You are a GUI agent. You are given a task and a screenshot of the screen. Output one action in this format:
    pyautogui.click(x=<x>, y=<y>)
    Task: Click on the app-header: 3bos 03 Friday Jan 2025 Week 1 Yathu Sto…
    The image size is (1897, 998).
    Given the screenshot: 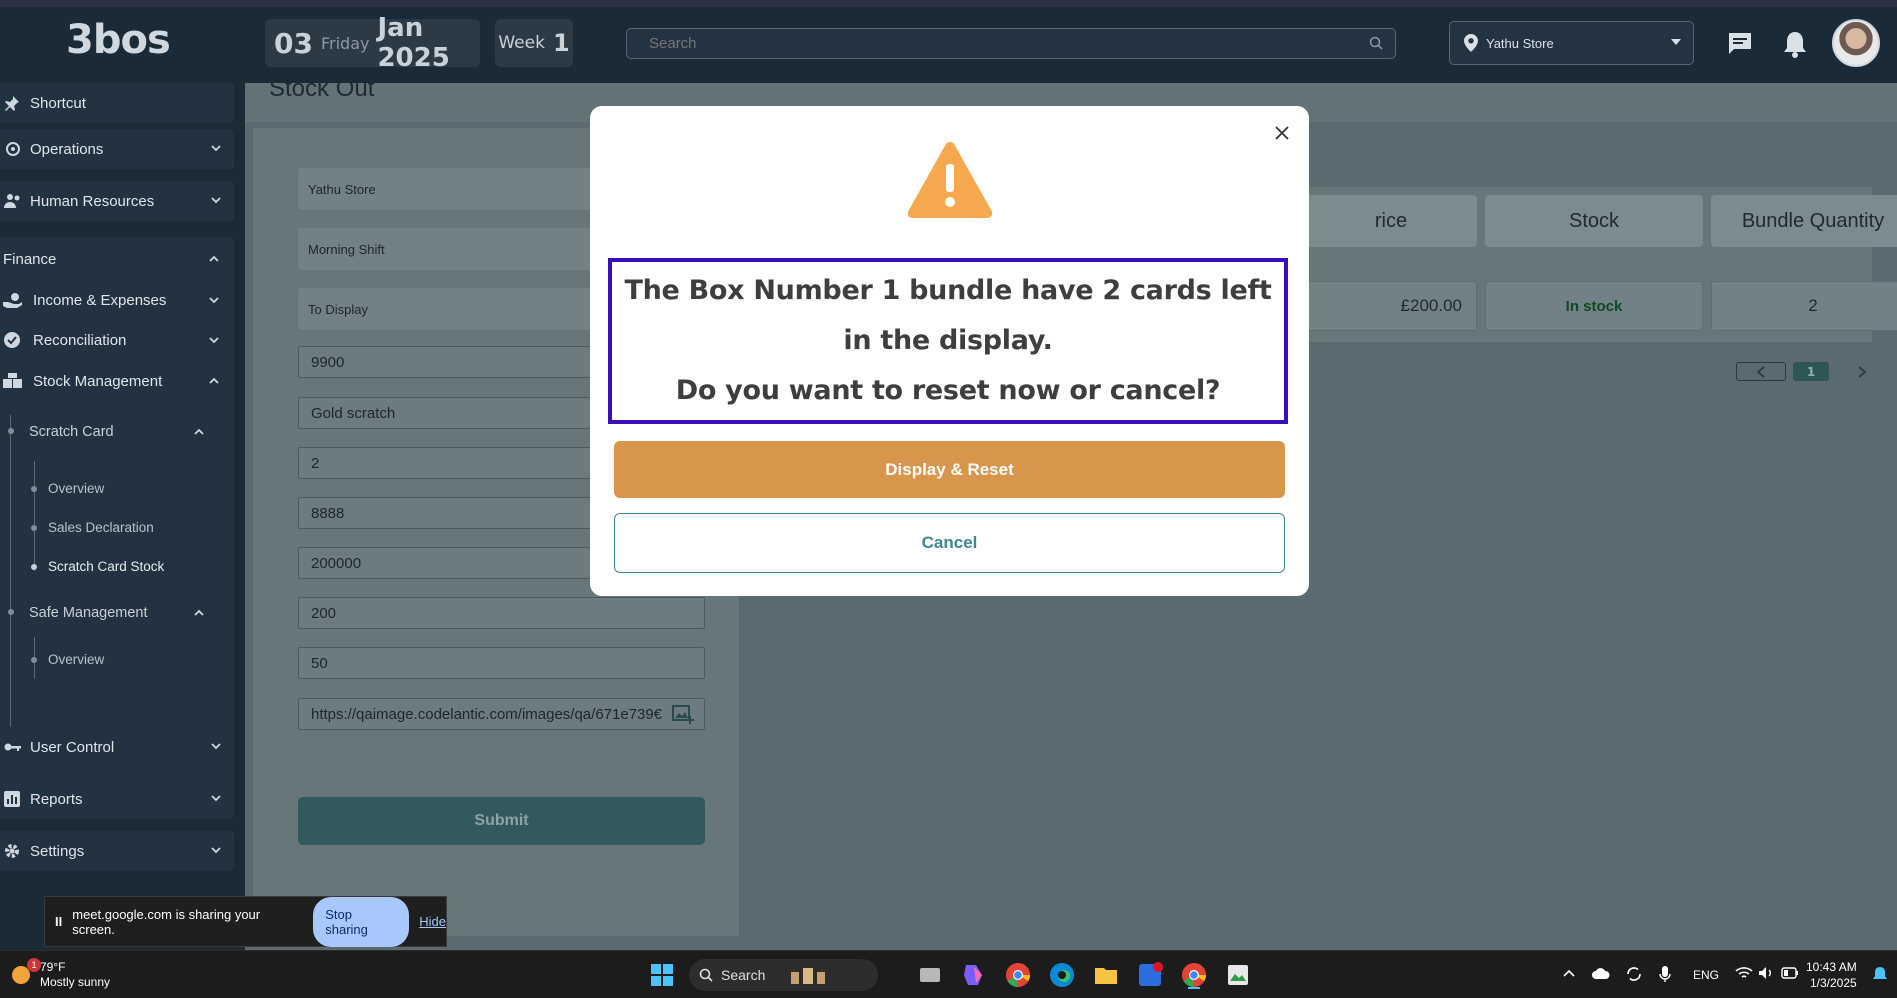 What is the action you would take?
    pyautogui.click(x=948, y=45)
    